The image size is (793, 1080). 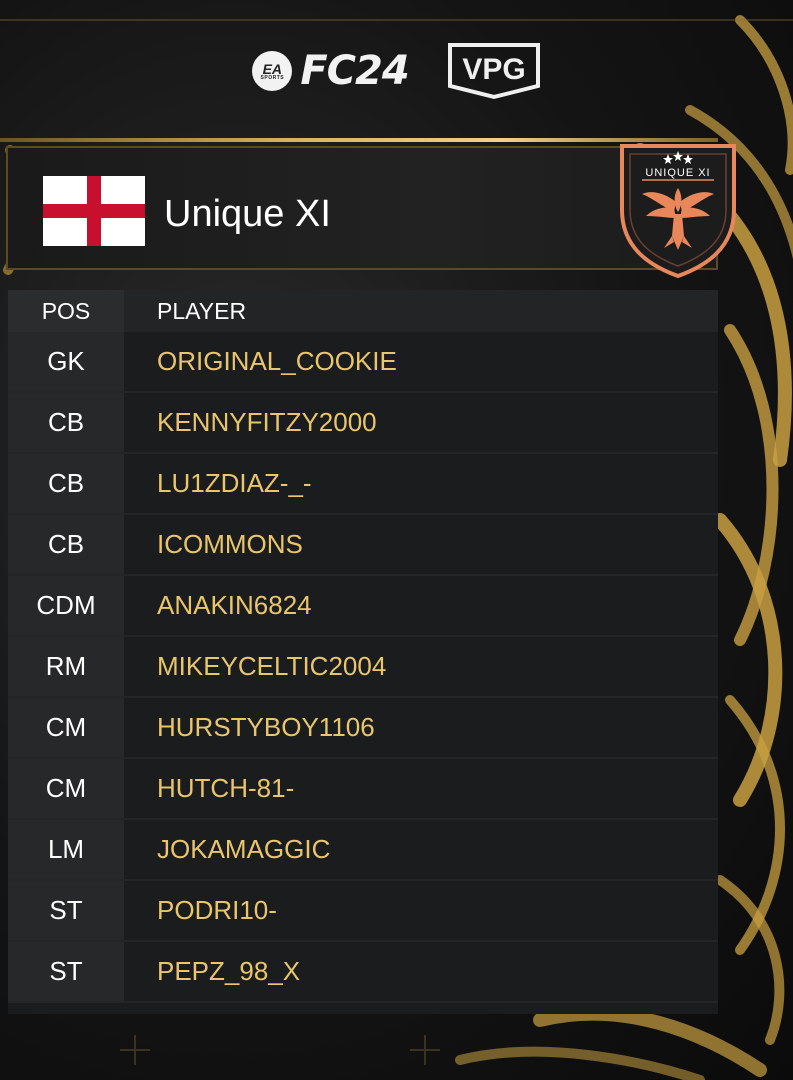 I want to click on player-cell: LU1ZDIAZ-_-, so click(x=421, y=483).